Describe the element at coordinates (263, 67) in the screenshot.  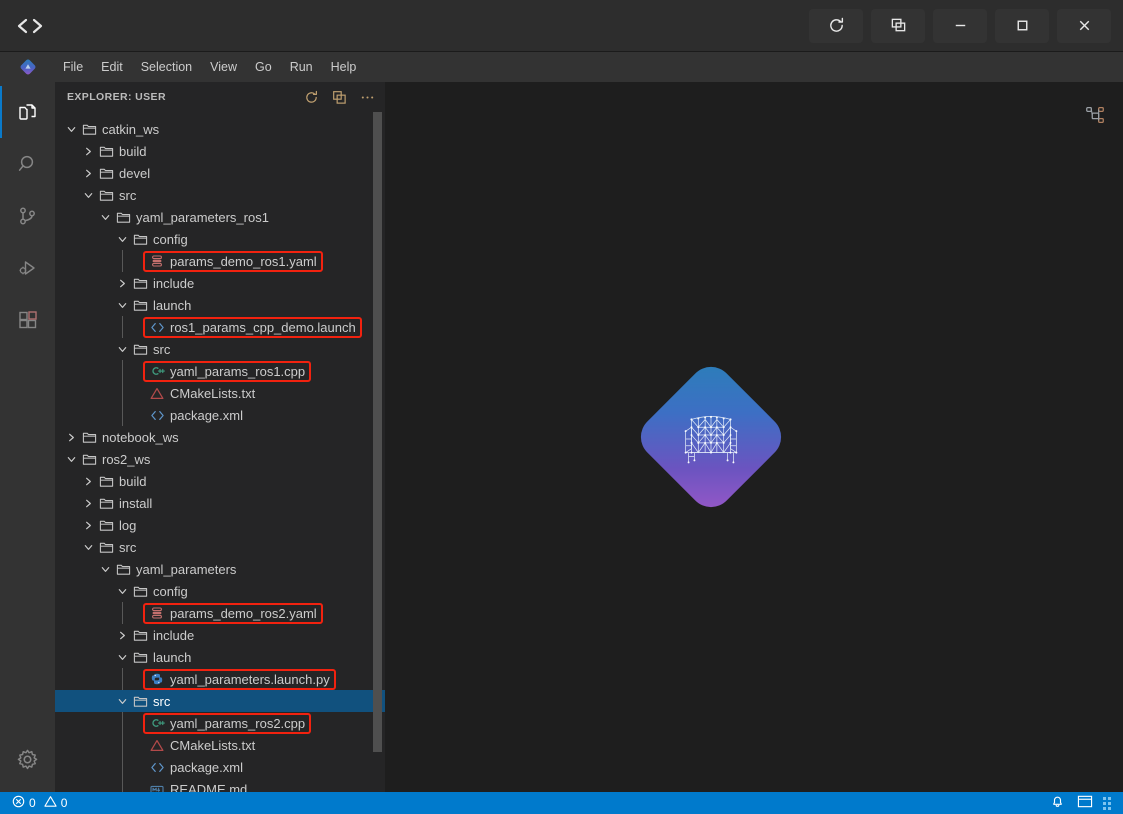
I see `menu-go: Go` at that location.